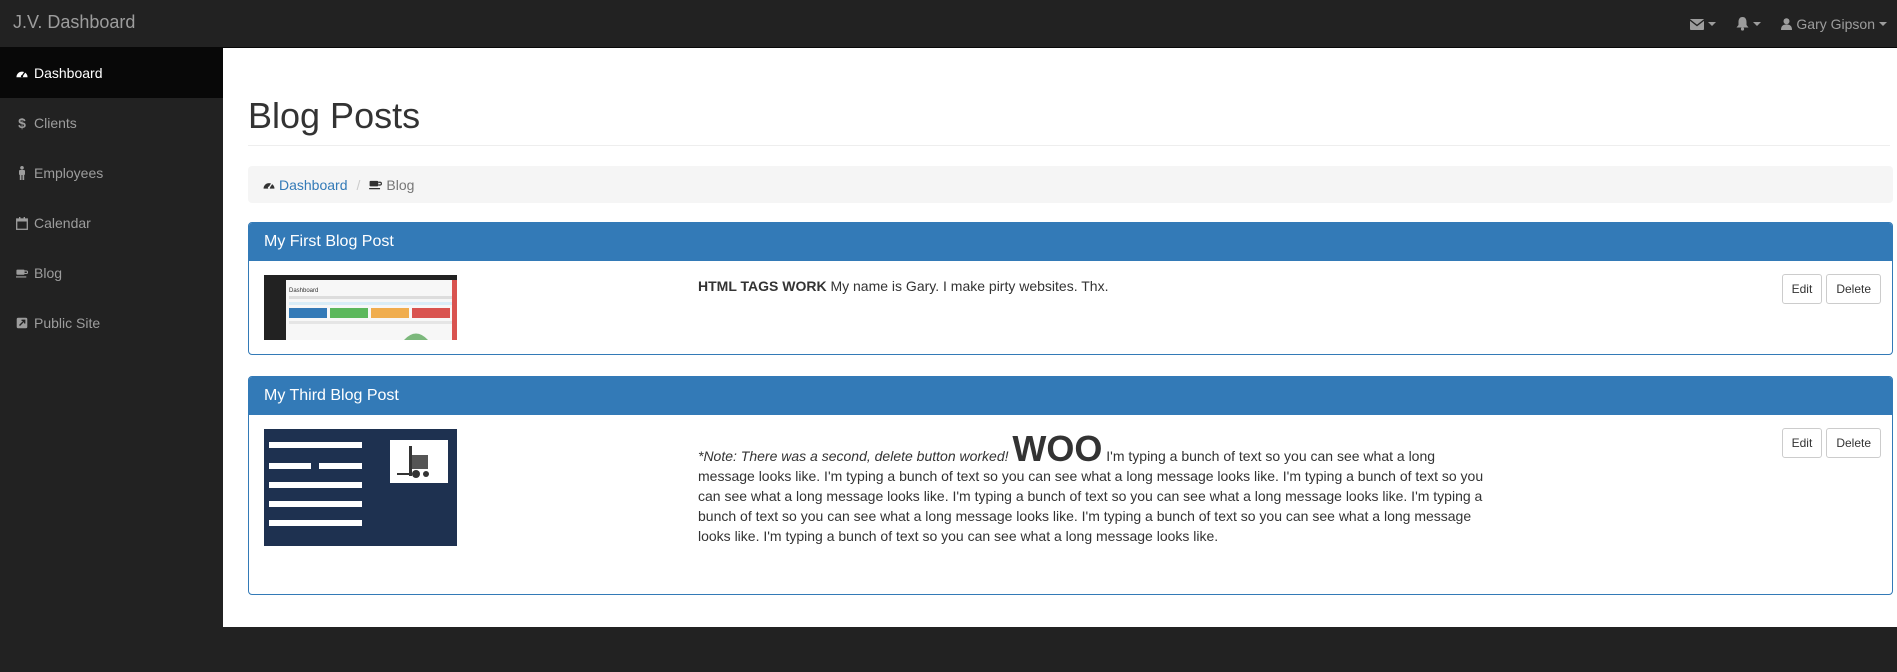 The image size is (1897, 672). Describe the element at coordinates (334, 115) in the screenshot. I see `page-title: Blog Posts` at that location.